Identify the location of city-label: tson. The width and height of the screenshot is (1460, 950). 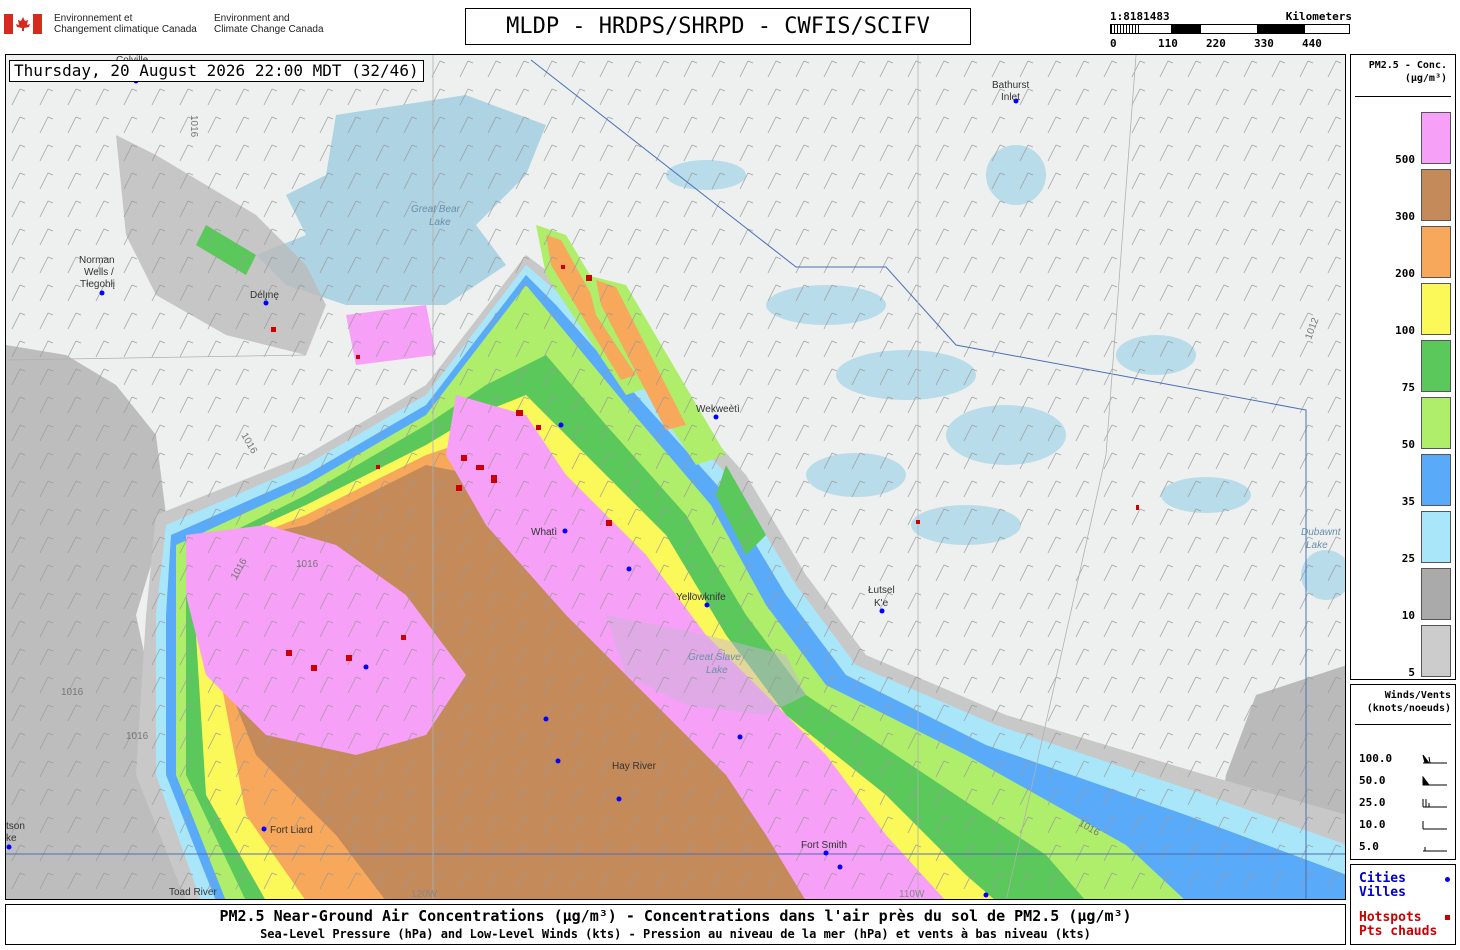
(15, 826).